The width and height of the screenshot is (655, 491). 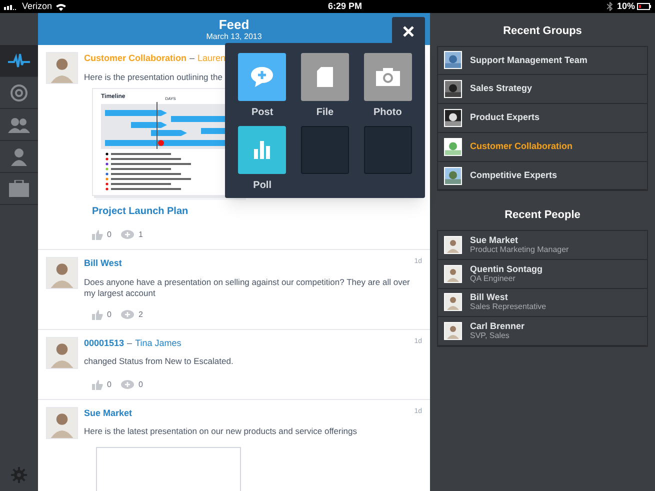 What do you see at coordinates (140, 314) in the screenshot?
I see `comment-count: 2` at bounding box center [140, 314].